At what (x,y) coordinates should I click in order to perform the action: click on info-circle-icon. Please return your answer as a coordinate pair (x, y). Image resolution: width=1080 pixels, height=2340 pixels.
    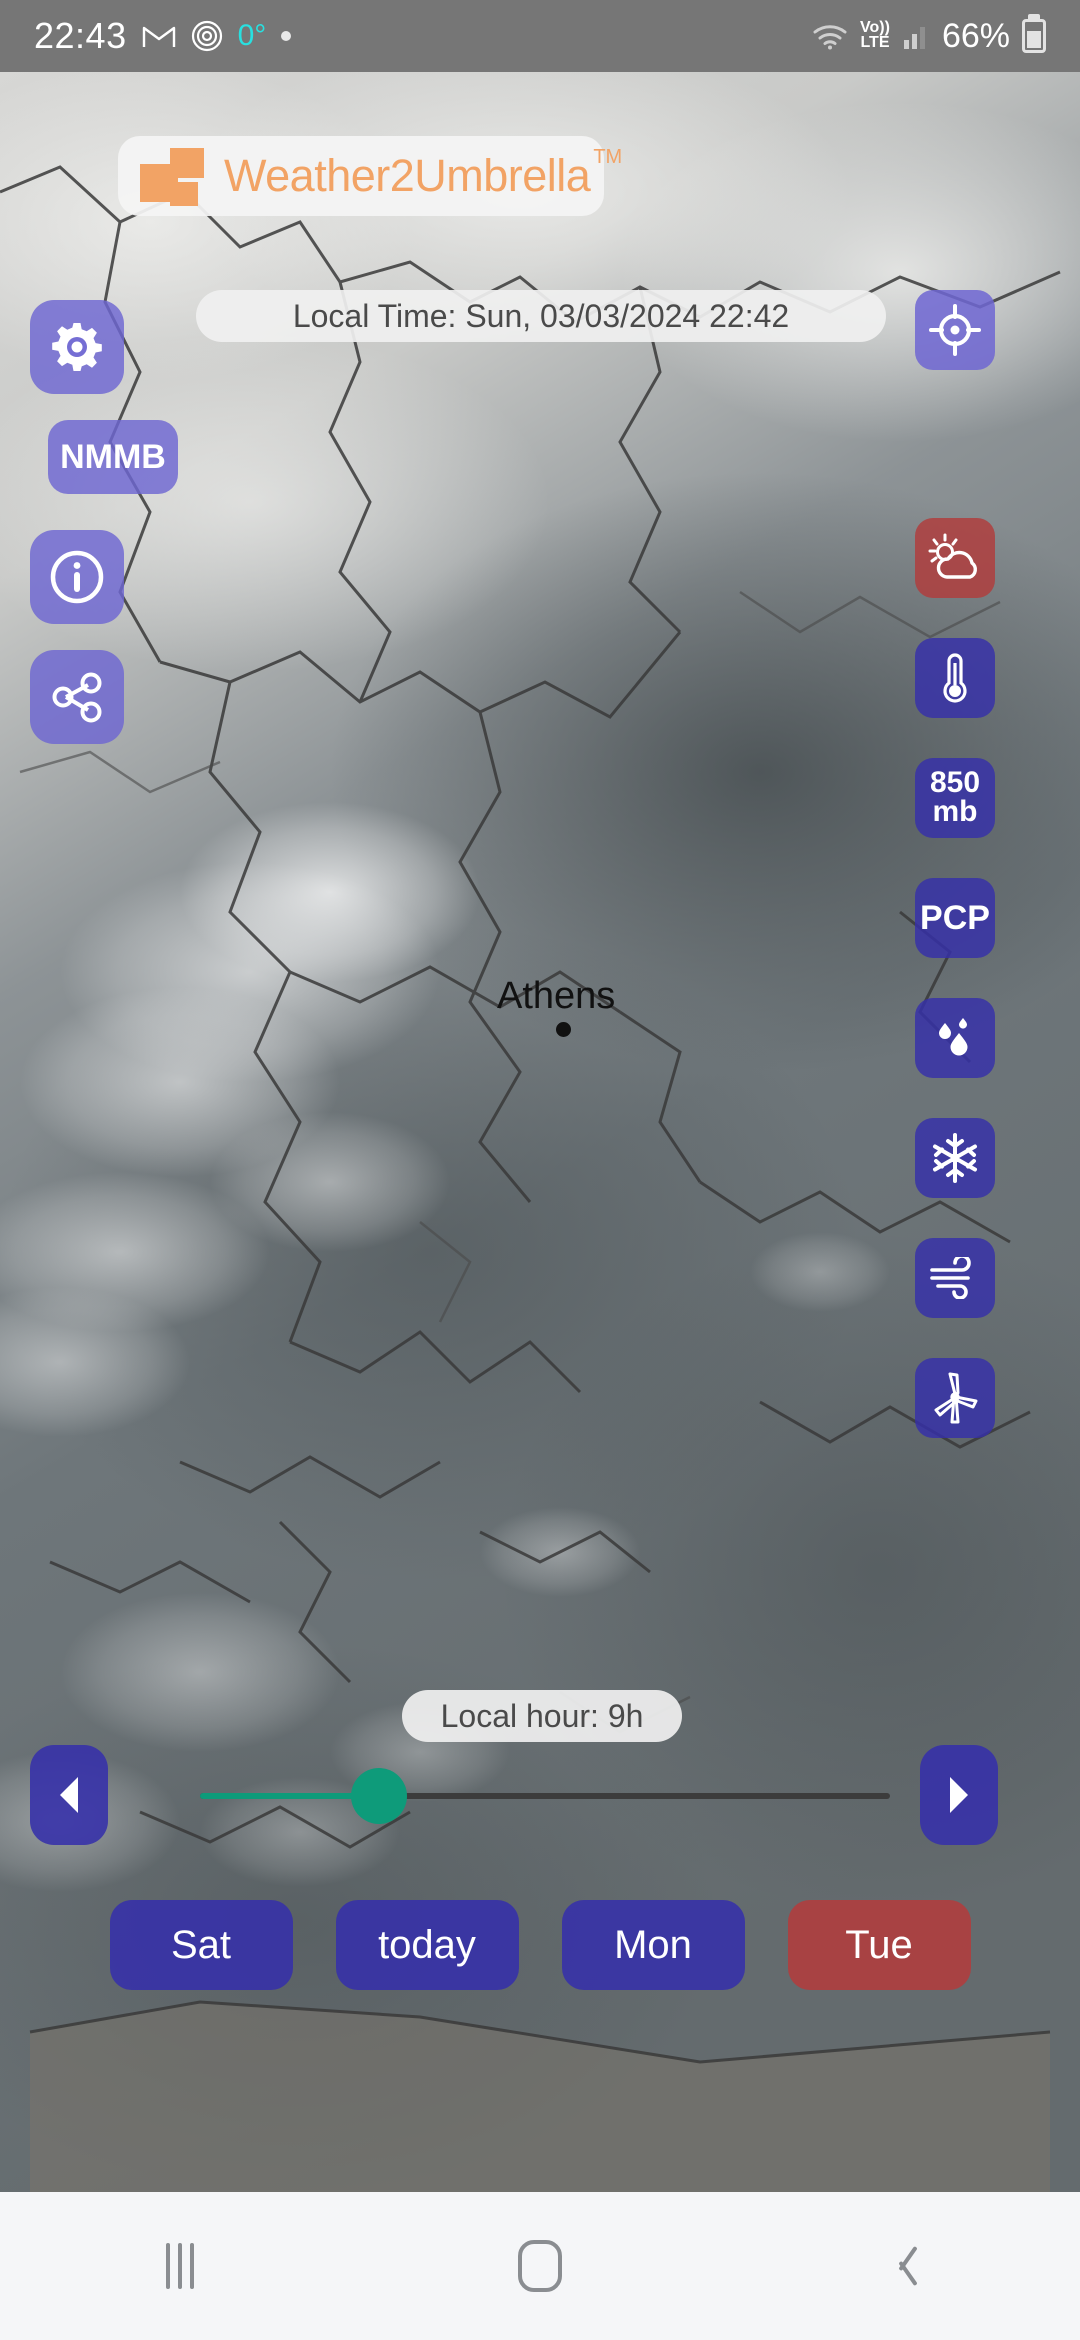
    Looking at the image, I should click on (77, 577).